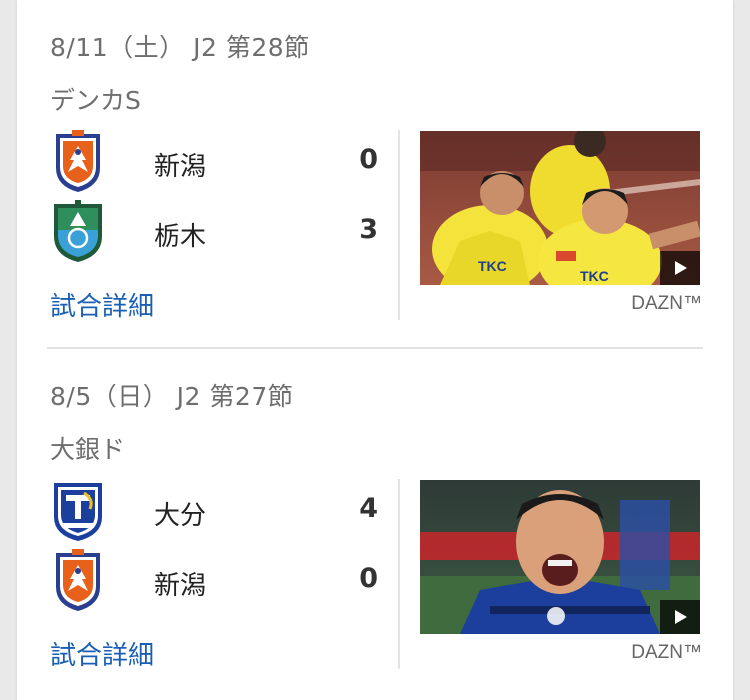 This screenshot has width=750, height=700. What do you see at coordinates (368, 159) in the screenshot?
I see `home-team-score: 0` at bounding box center [368, 159].